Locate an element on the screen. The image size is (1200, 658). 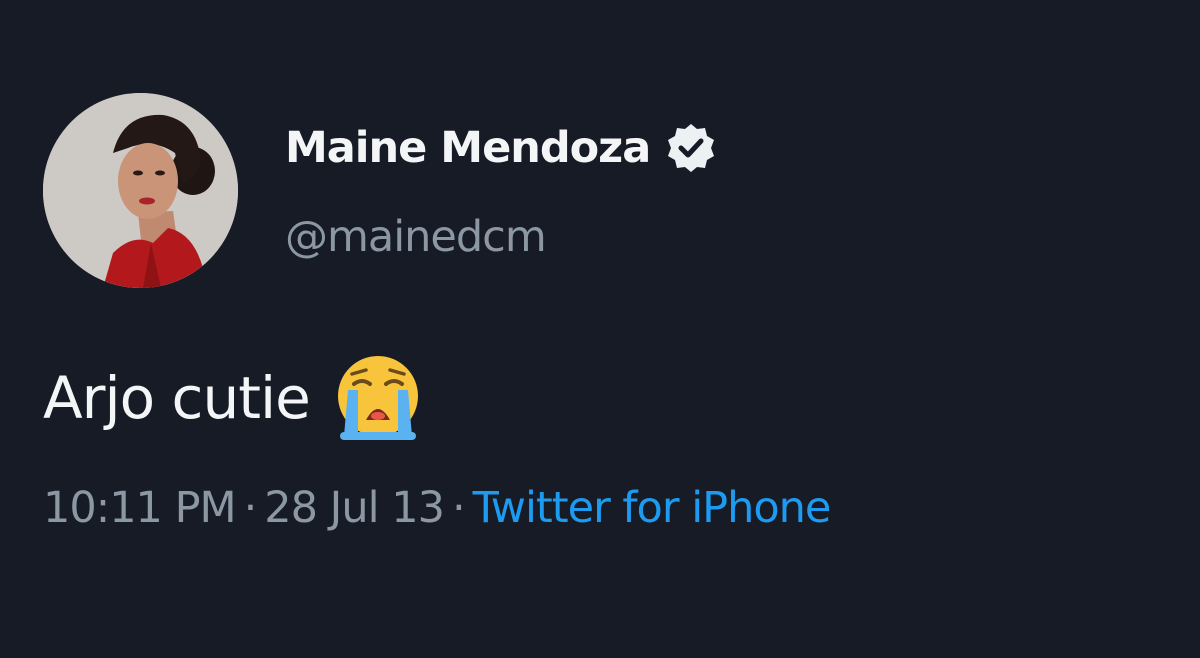
display-name: Maine Mendoza is located at coordinates (468, 148).